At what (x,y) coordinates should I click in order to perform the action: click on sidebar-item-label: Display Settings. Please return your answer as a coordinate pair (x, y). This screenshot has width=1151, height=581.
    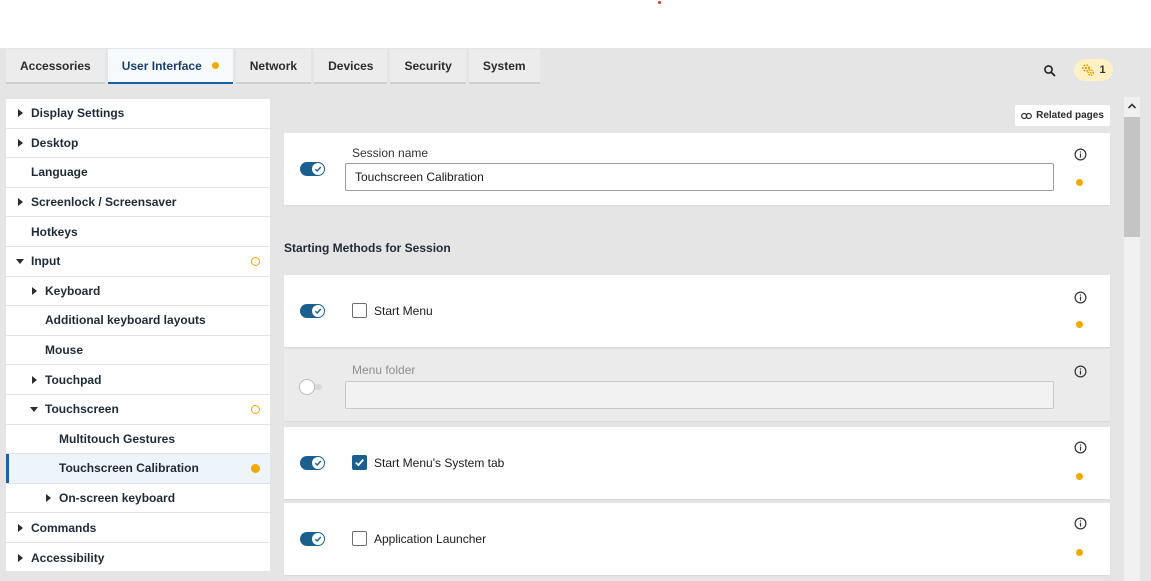
    Looking at the image, I should click on (78, 113).